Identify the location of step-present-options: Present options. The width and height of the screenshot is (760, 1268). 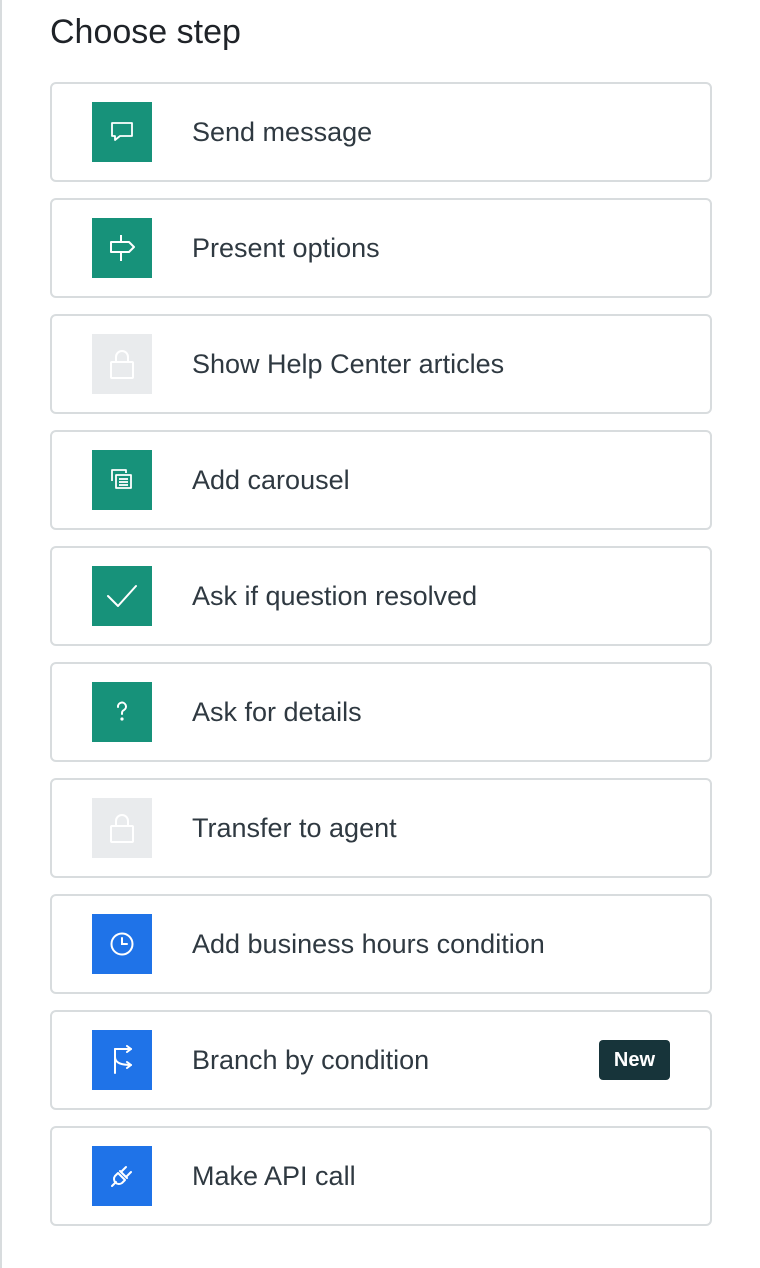
(381, 248).